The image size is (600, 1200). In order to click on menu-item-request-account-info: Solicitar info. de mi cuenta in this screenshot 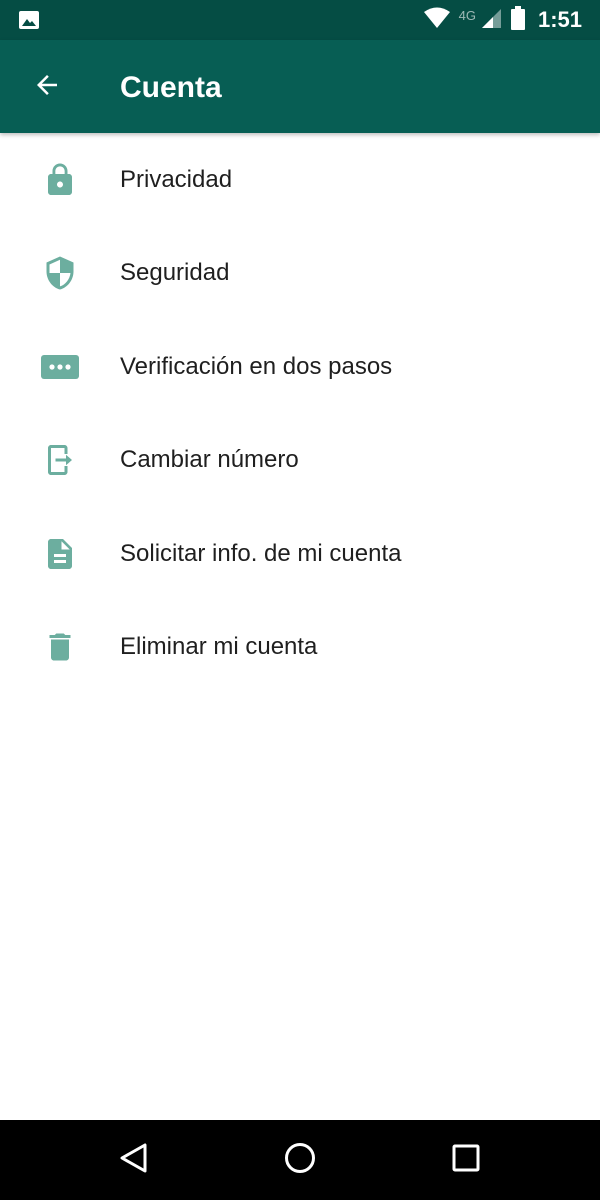, I will do `click(300, 554)`.